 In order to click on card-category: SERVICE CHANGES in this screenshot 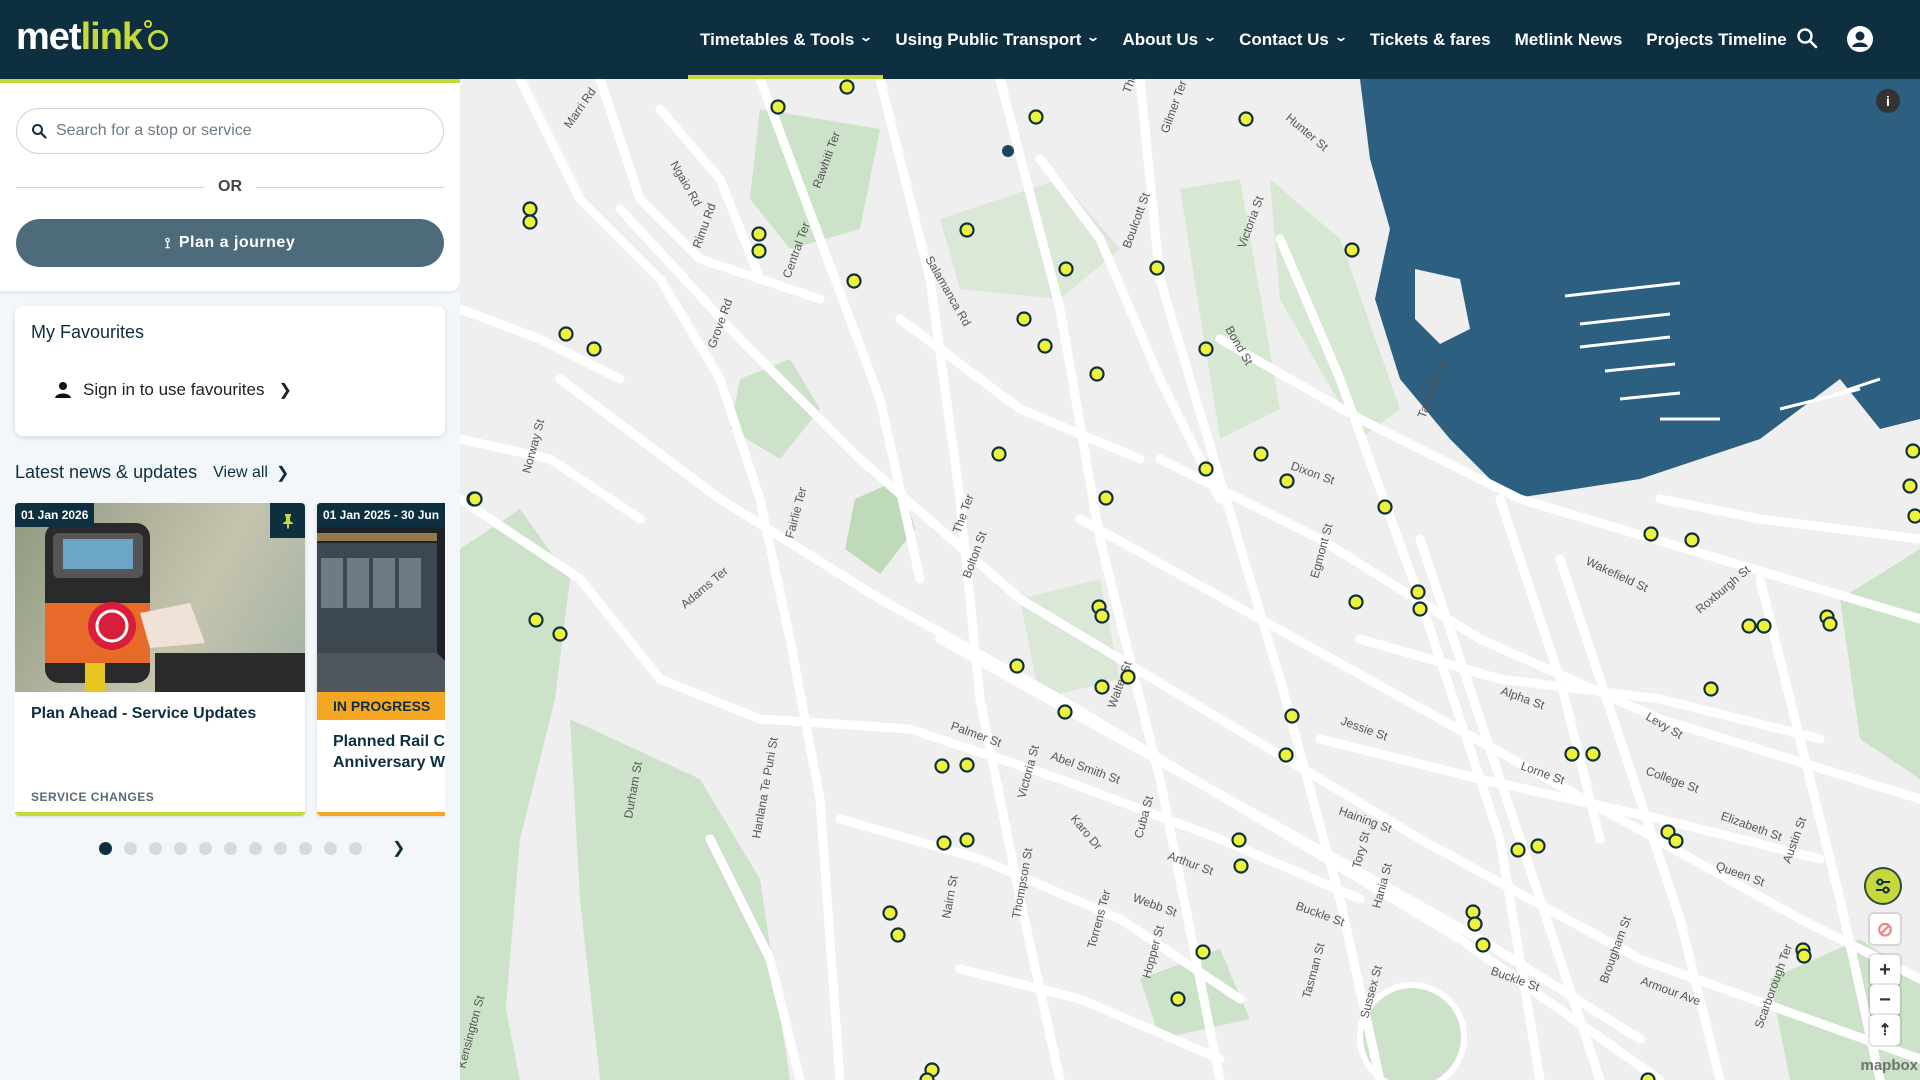, I will do `click(93, 797)`.